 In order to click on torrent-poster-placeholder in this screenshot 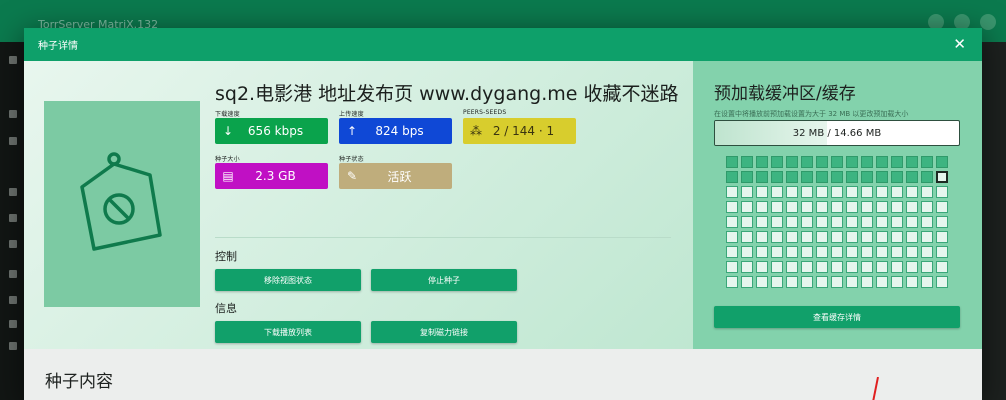, I will do `click(122, 204)`.